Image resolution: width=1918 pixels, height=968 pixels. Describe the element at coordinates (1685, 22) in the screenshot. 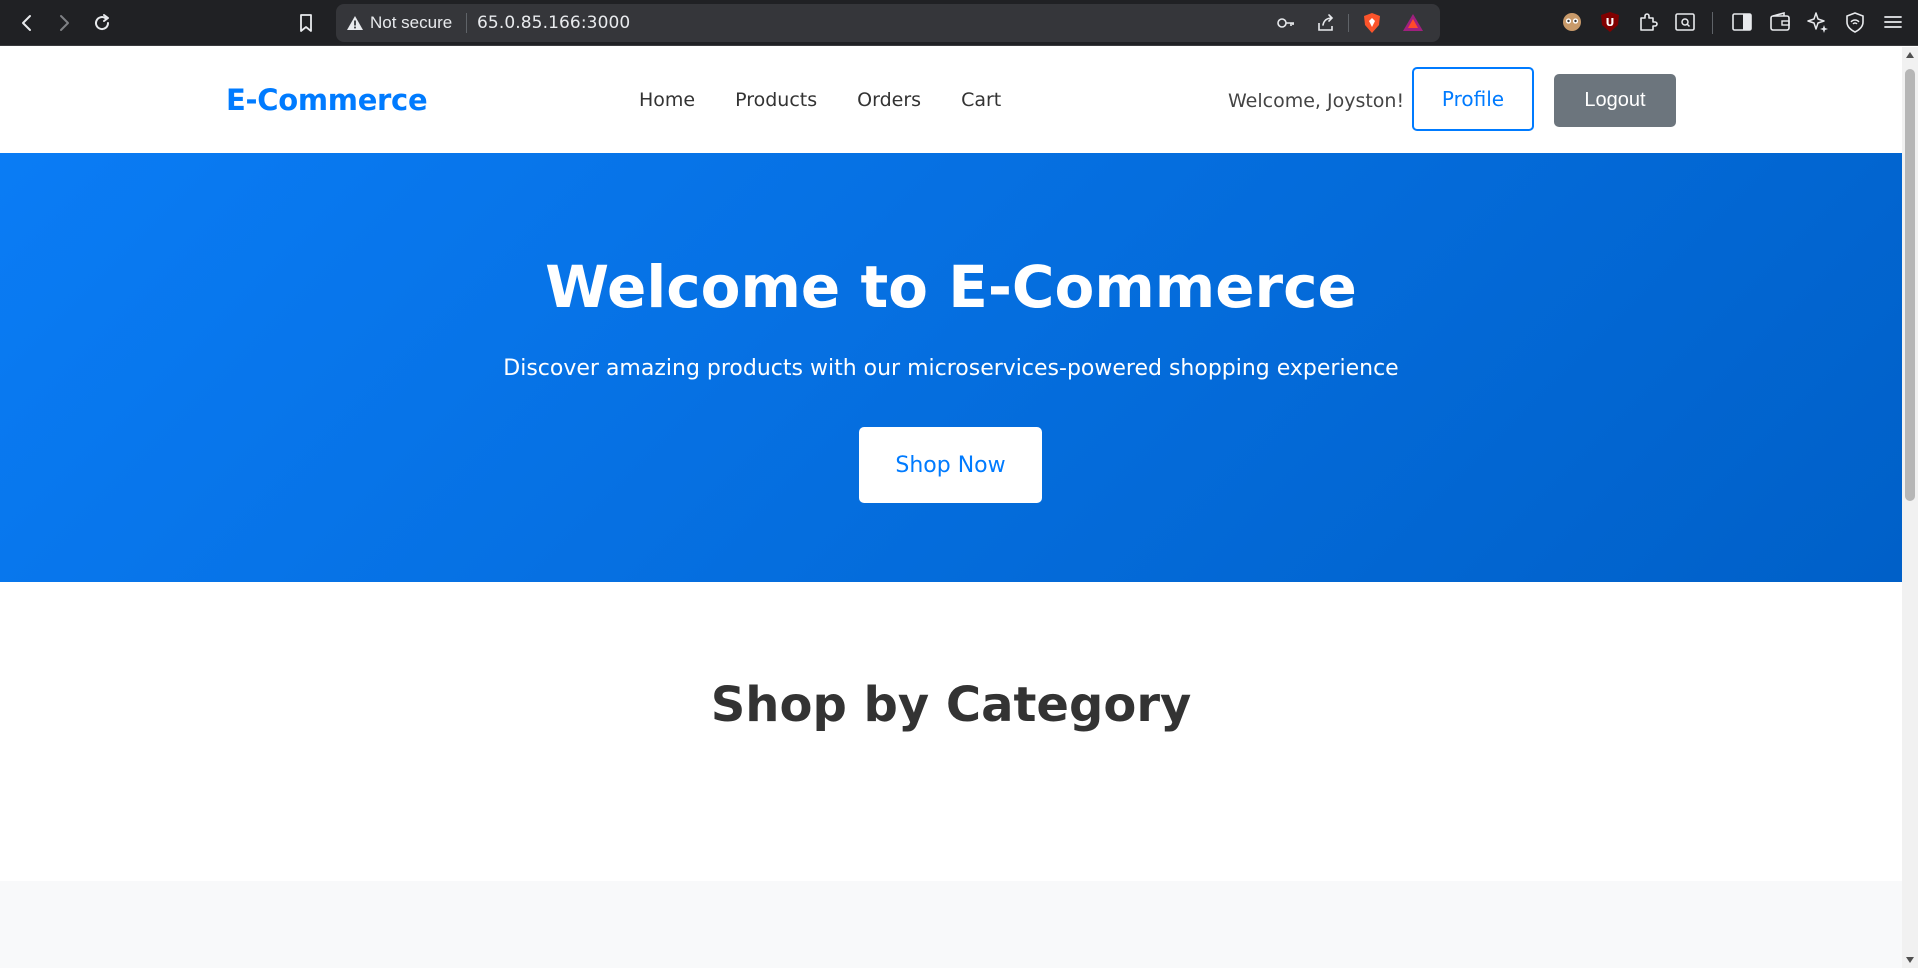

I see `page-search-icon` at that location.